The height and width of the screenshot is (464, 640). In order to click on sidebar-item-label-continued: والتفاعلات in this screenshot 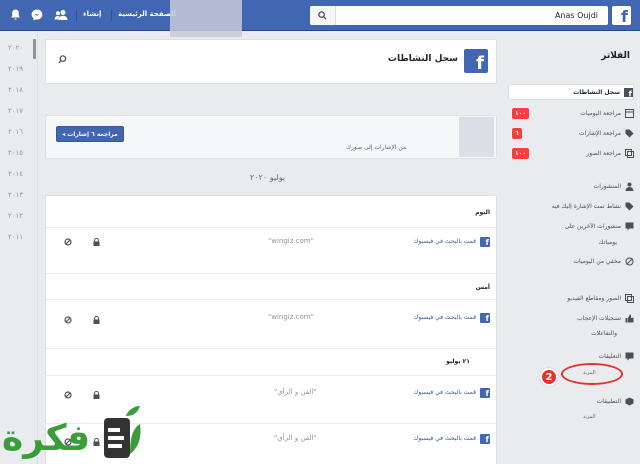, I will do `click(606, 333)`.